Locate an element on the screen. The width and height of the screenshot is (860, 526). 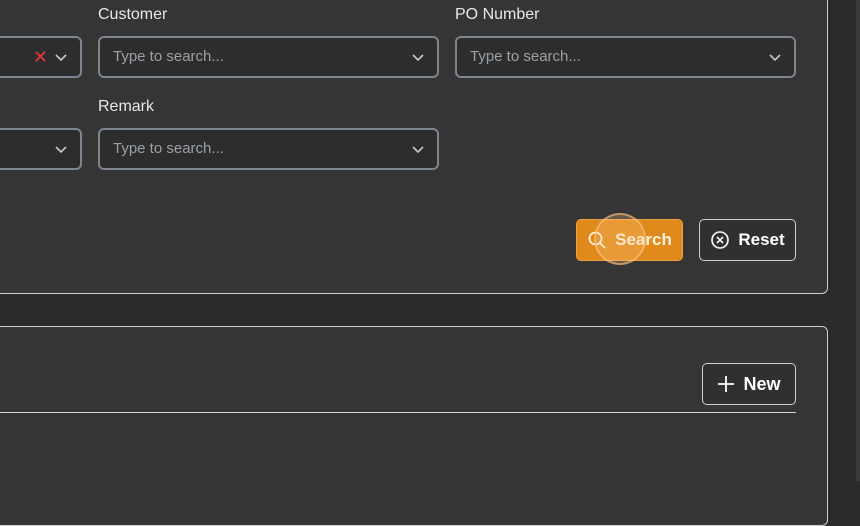
customer-label: Customer is located at coordinates (133, 14).